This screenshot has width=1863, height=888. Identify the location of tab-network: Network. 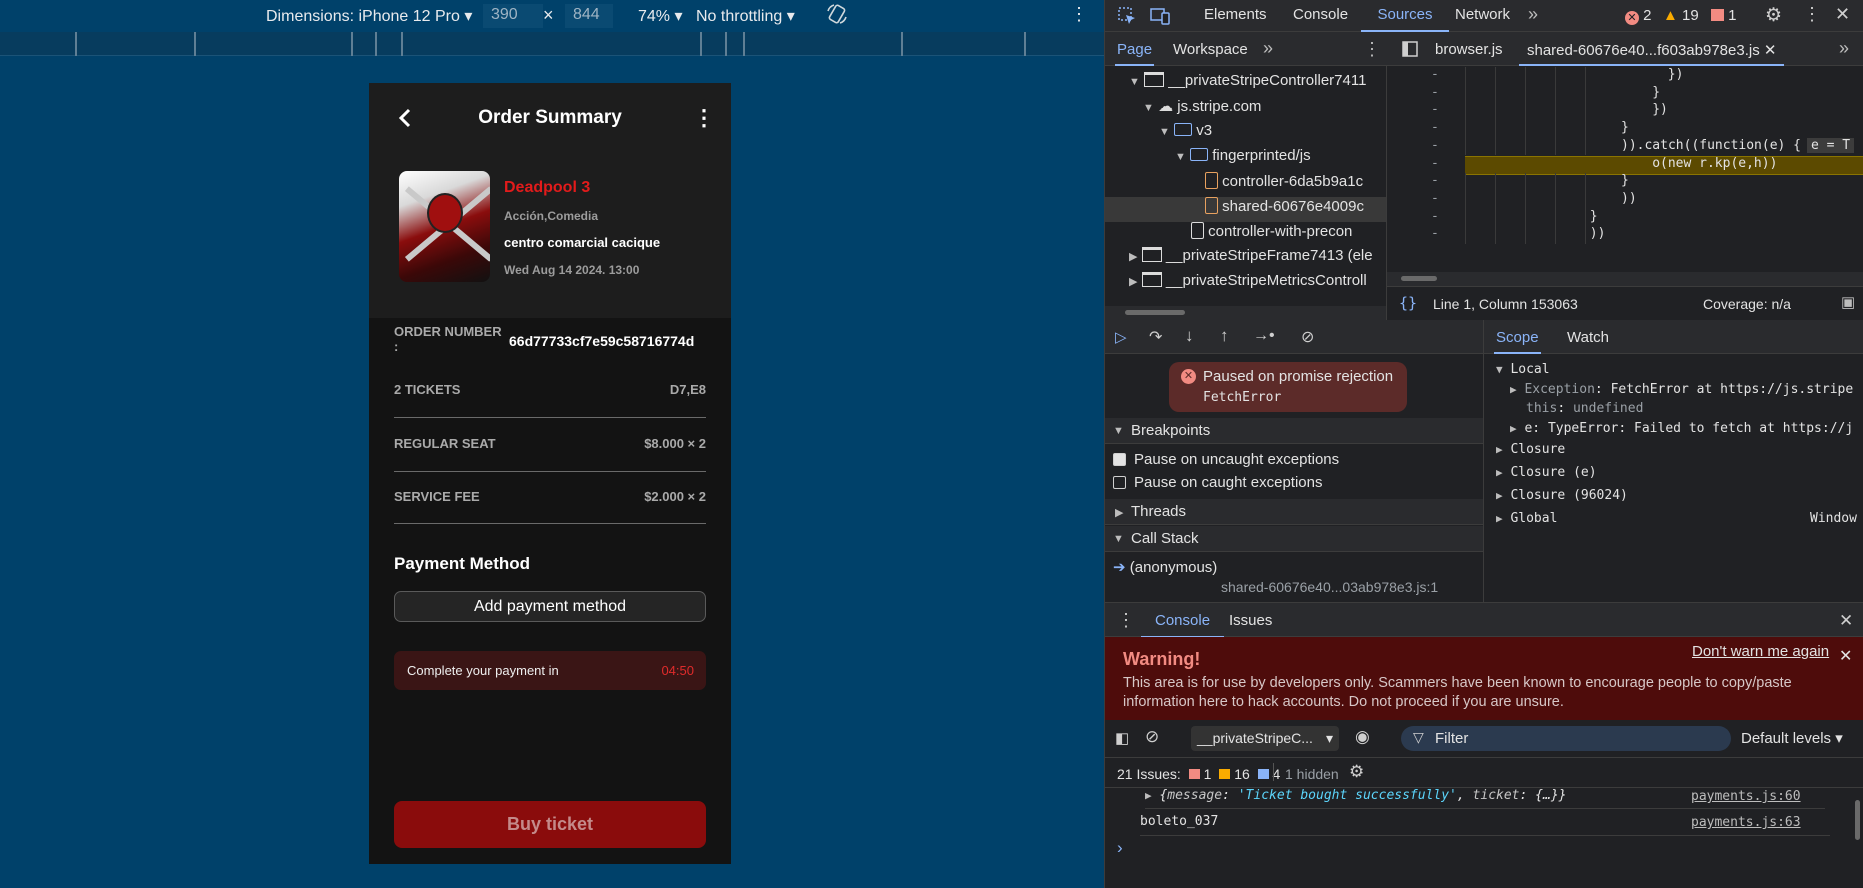
(1482, 14).